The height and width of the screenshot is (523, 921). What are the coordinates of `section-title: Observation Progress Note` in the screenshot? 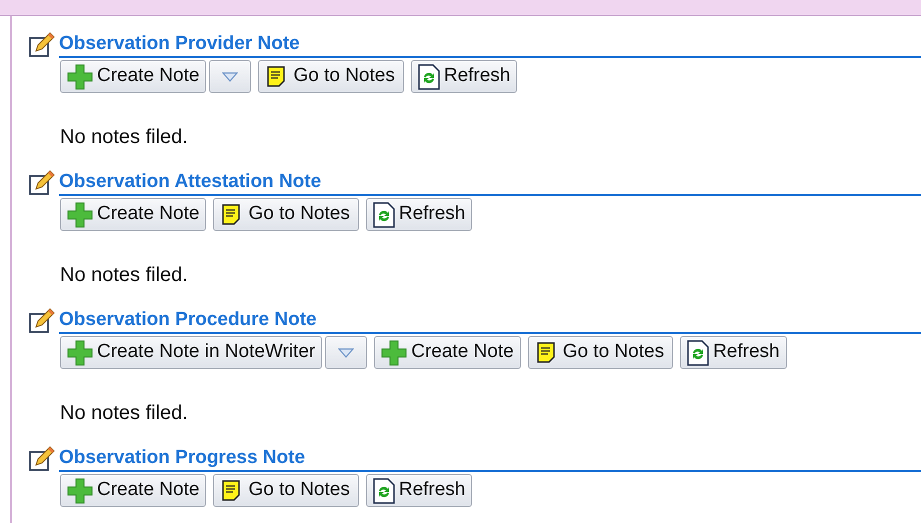 It's located at (490, 458).